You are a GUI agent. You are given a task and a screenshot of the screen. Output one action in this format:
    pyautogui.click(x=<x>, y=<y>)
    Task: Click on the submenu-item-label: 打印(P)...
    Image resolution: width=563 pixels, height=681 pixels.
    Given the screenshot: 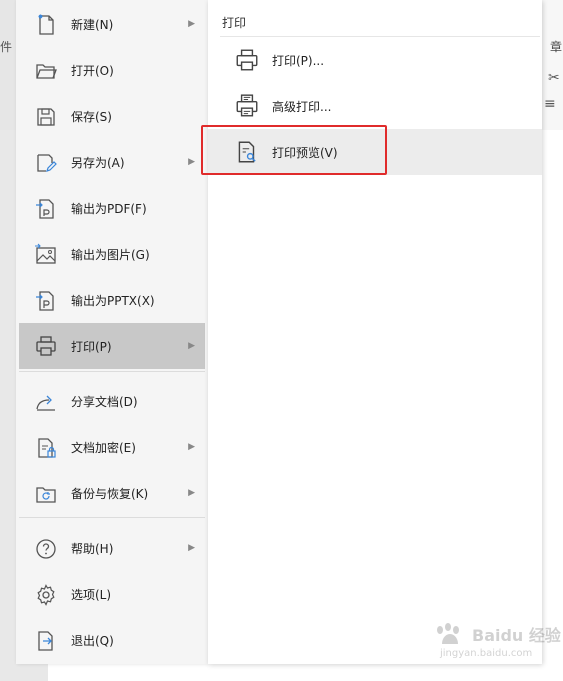 What is the action you would take?
    pyautogui.click(x=298, y=61)
    